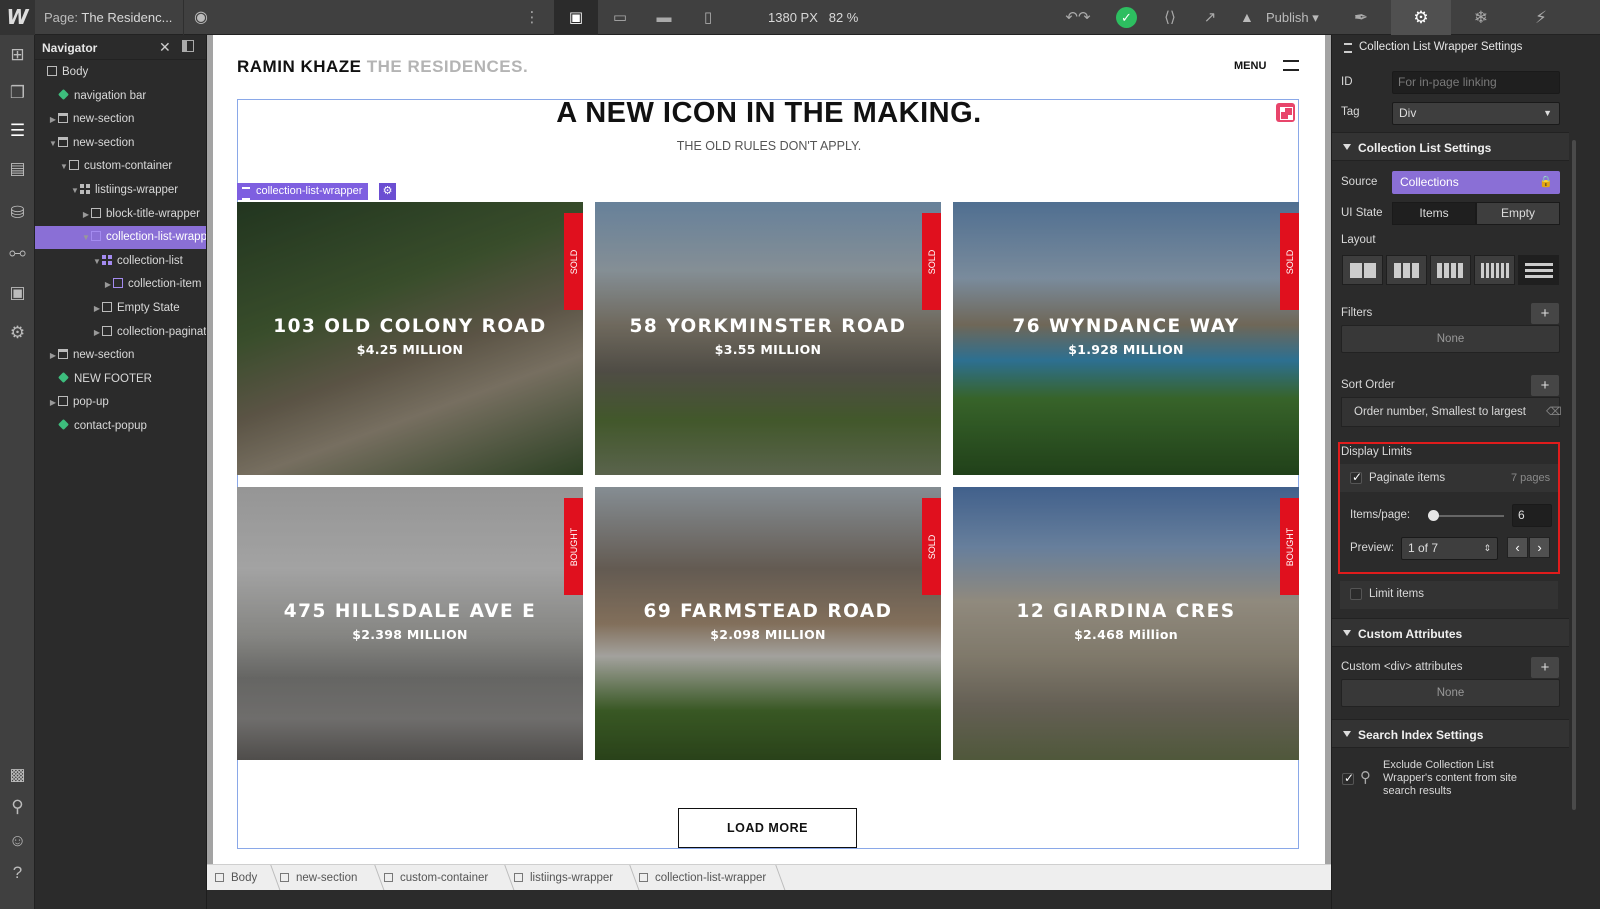 The image size is (1600, 909). I want to click on breadcrumb-item: collection-list-wrapper, so click(702, 878).